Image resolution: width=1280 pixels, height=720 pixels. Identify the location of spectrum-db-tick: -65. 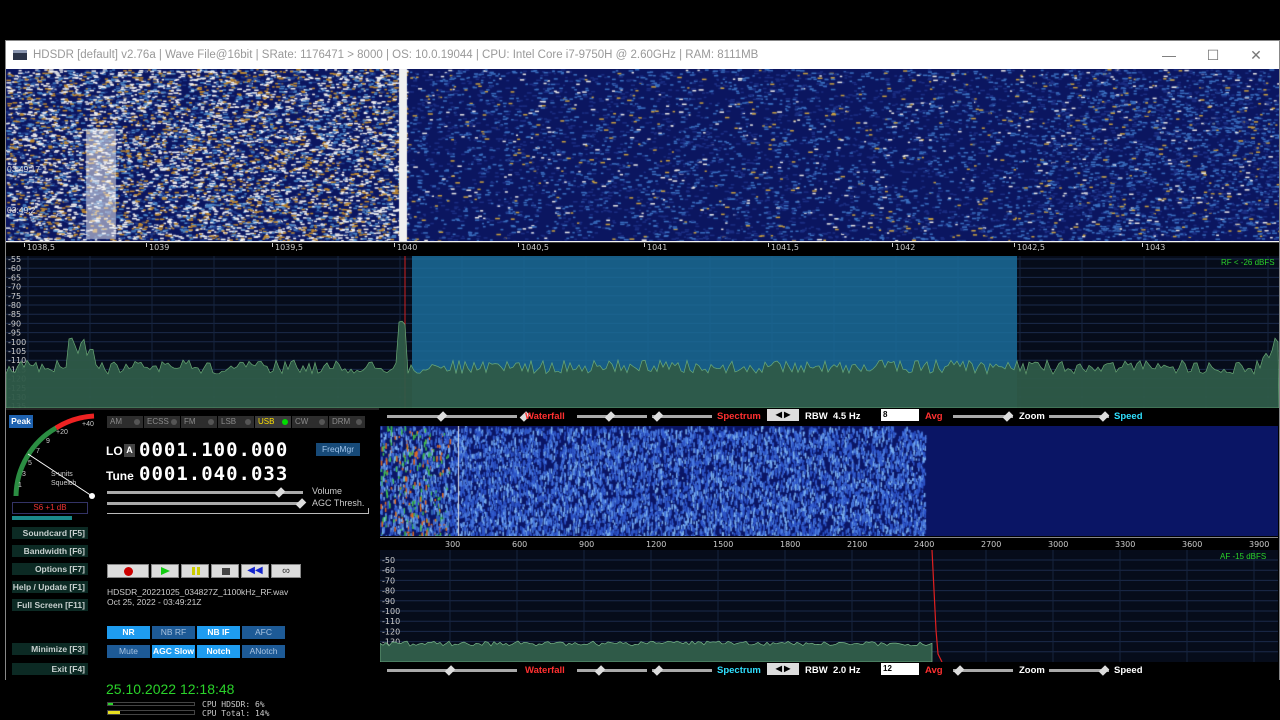
(14, 277).